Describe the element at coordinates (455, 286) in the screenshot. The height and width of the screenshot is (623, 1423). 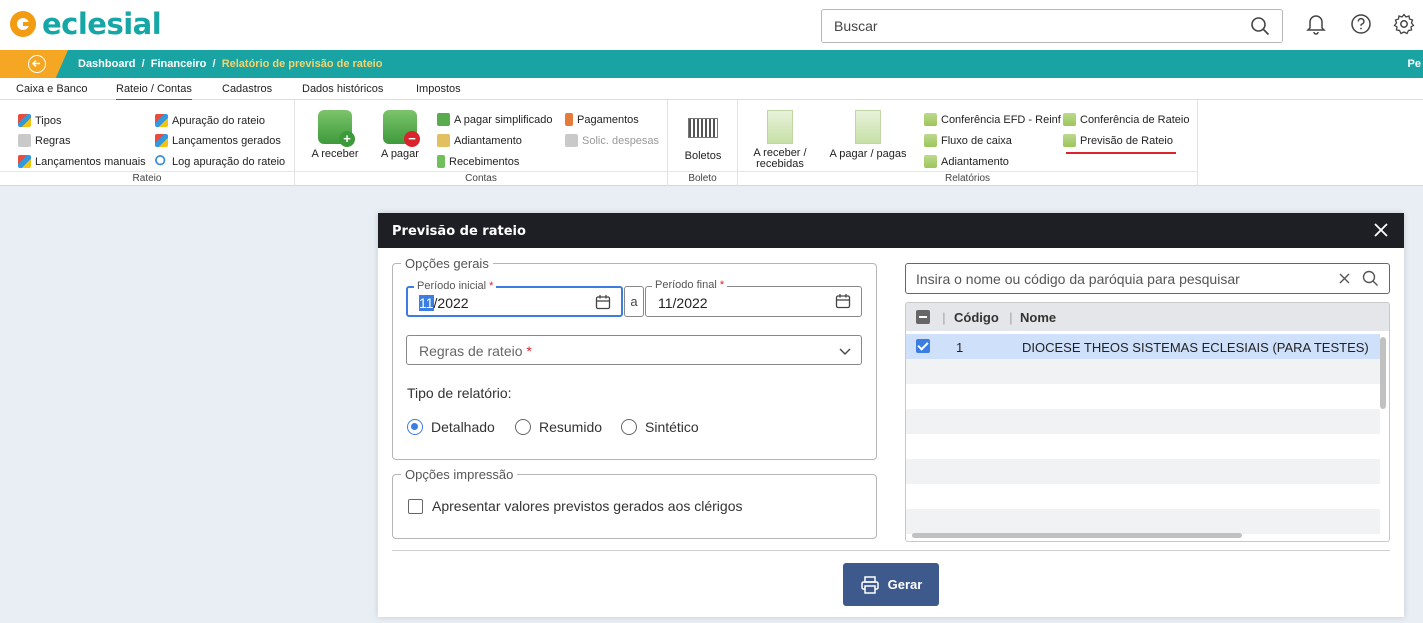
I see `periodo-inicial-label: Período inicial *` at that location.